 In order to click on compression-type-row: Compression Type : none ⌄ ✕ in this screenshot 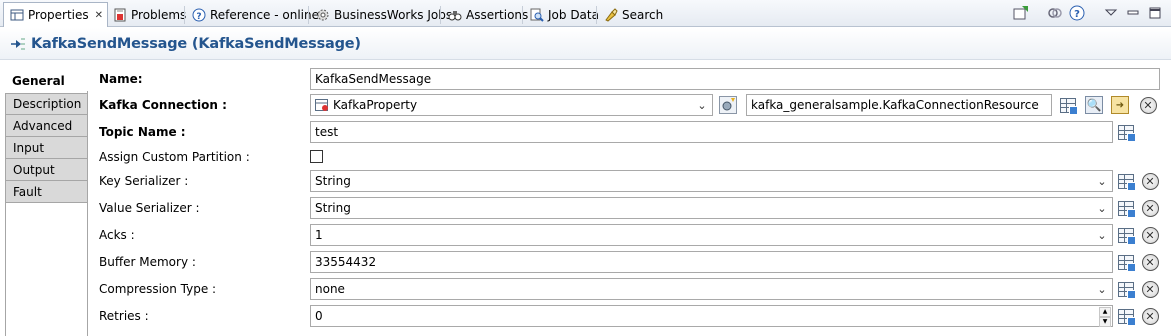, I will do `click(634, 289)`.